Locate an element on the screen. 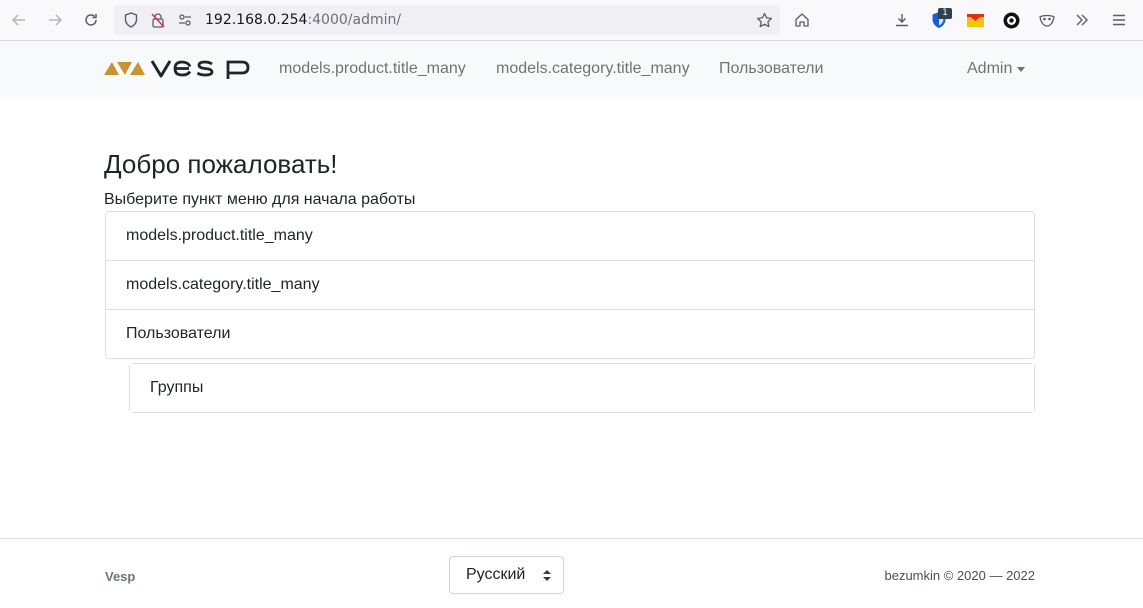 Image resolution: width=1143 pixels, height=608 pixels. submenu-list: Группы is located at coordinates (582, 388).